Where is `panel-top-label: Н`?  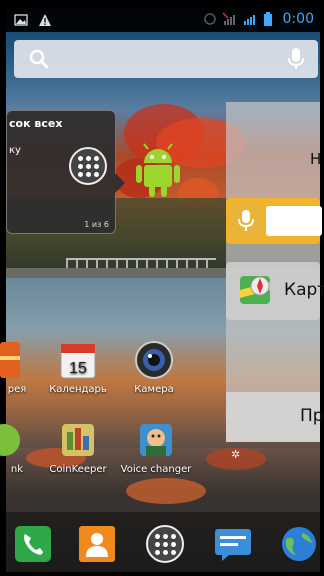 panel-top-label: Н is located at coordinates (316, 159).